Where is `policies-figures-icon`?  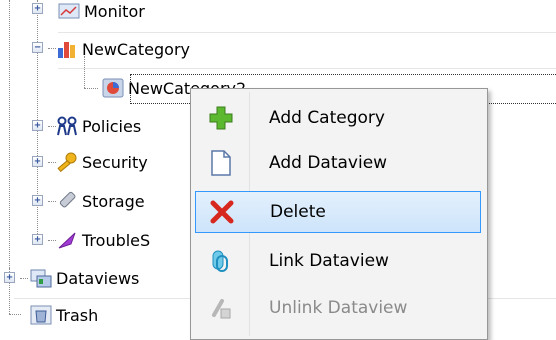
policies-figures-icon is located at coordinates (67, 126).